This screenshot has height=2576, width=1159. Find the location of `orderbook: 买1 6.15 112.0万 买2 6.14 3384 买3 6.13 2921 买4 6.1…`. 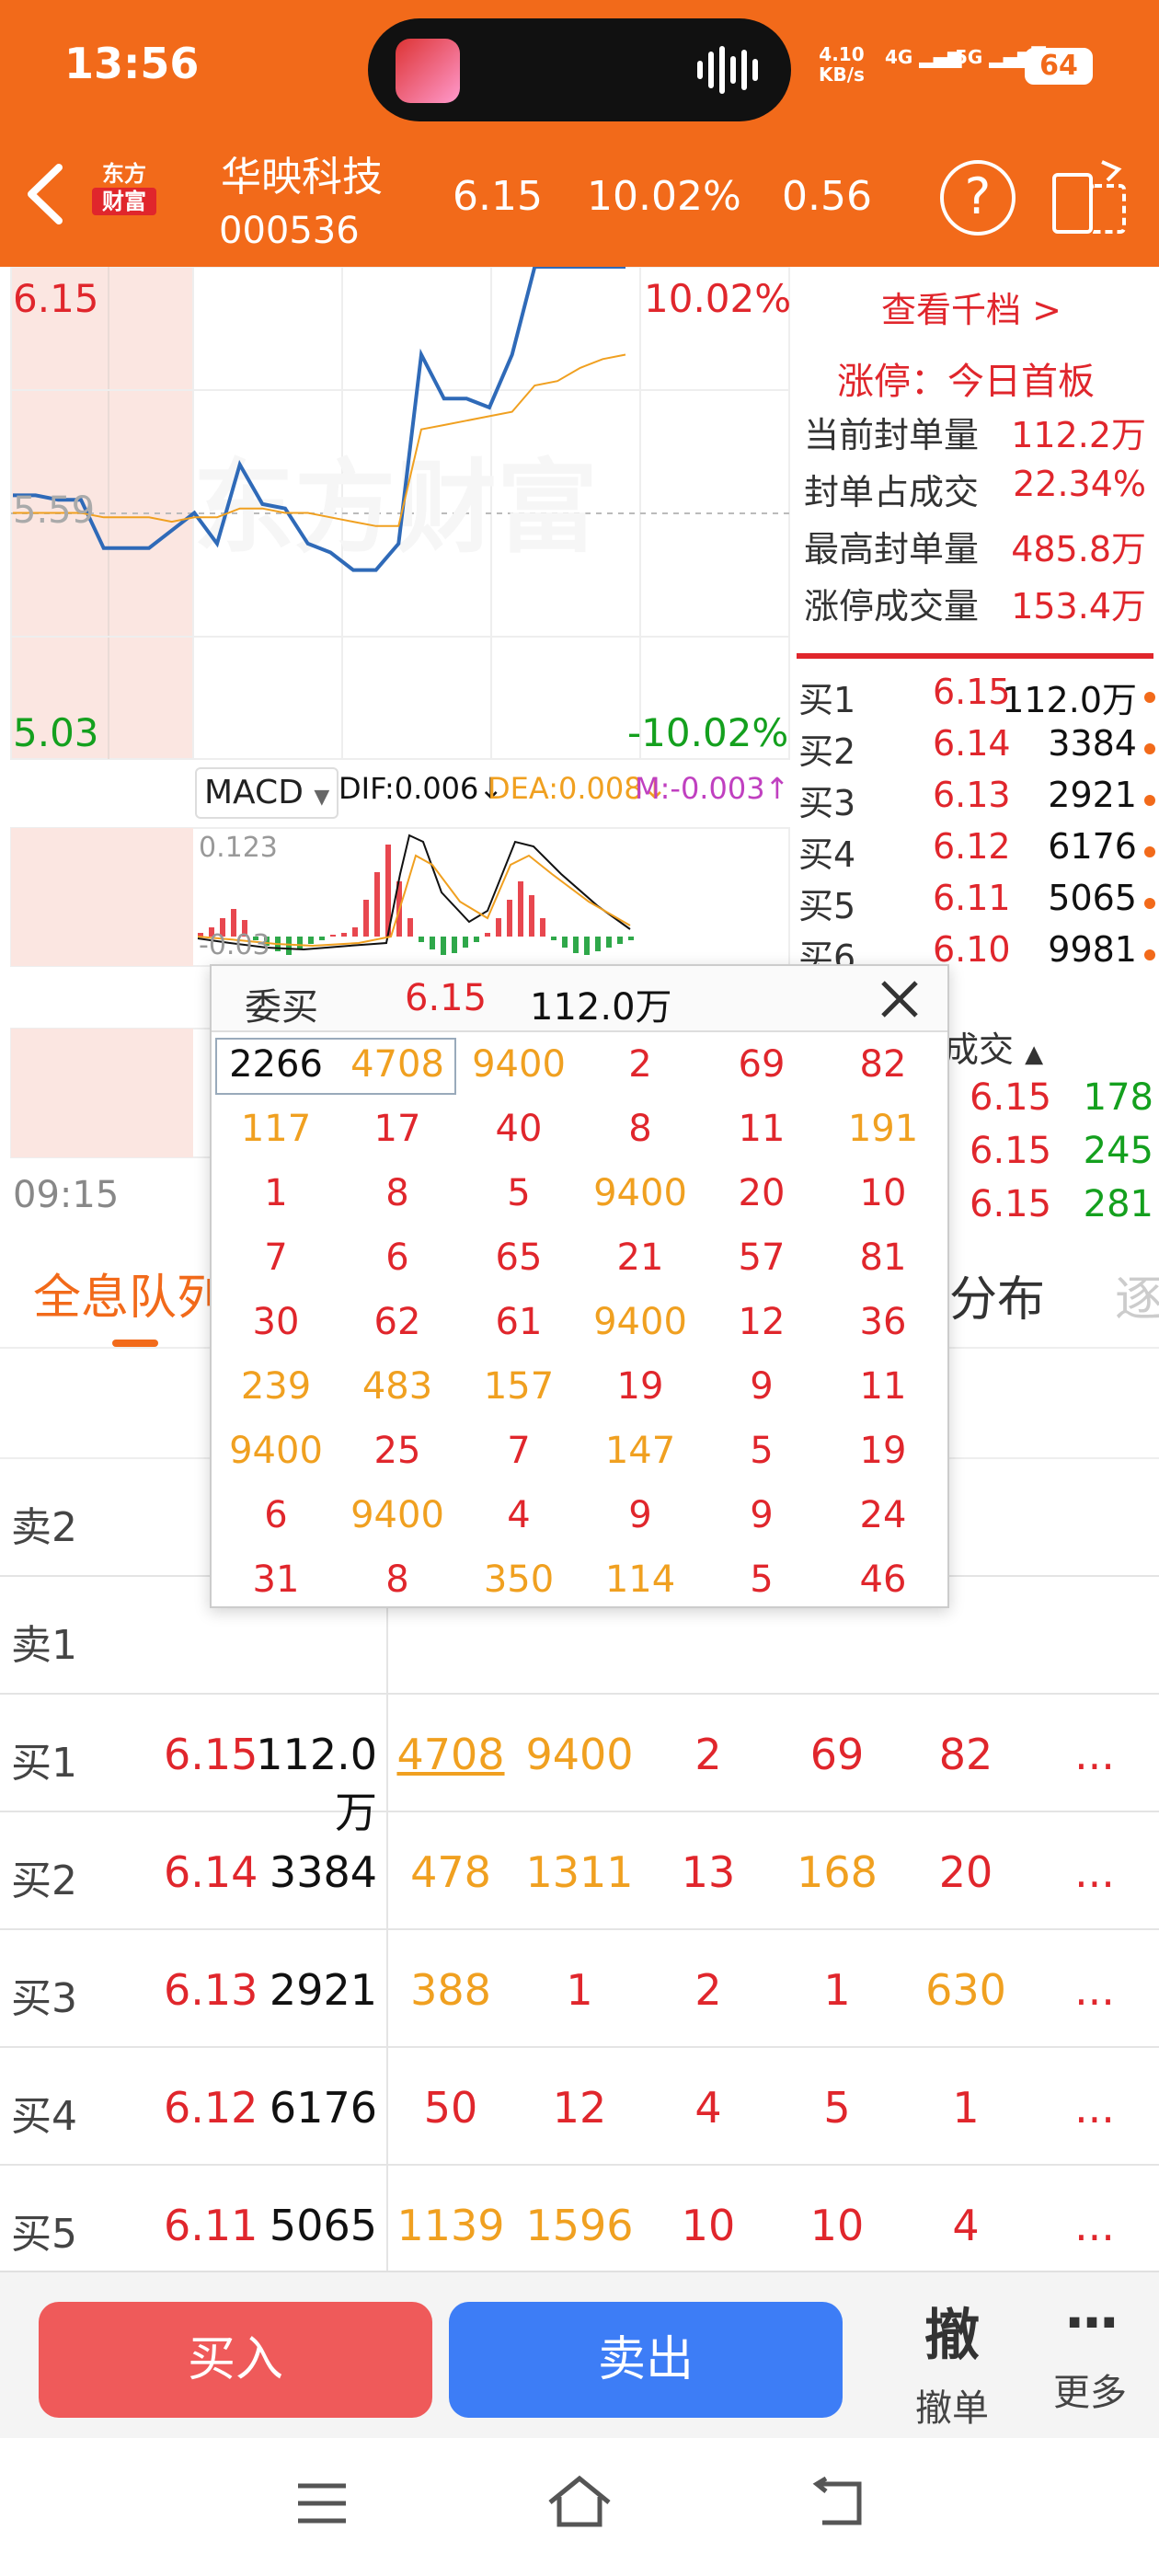

orderbook: 买1 6.15 112.0万 买2 6.14 3384 买3 6.13 2921 买4 6.1… is located at coordinates (975, 823).